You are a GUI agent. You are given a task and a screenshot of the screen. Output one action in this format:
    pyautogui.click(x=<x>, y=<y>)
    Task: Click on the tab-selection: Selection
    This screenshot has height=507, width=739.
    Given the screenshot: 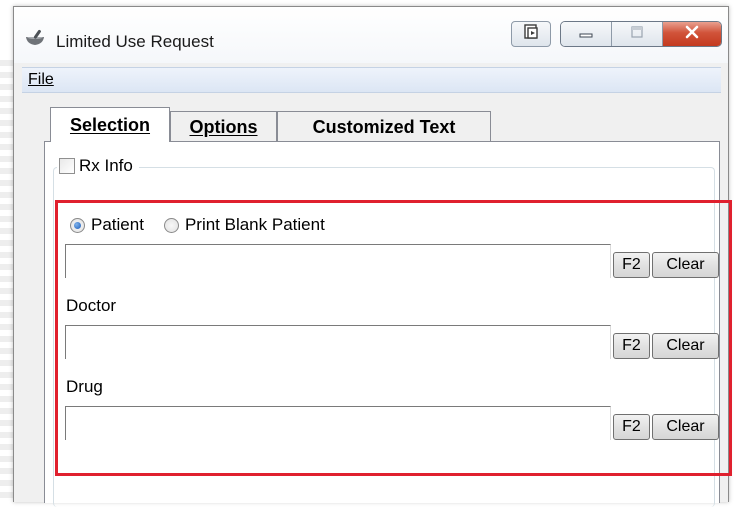 What is the action you would take?
    pyautogui.click(x=110, y=124)
    